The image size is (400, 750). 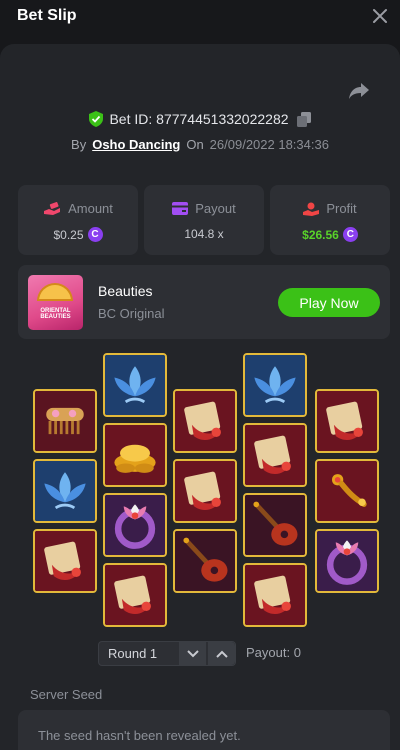 I want to click on payout-label: Payout, so click(x=215, y=208).